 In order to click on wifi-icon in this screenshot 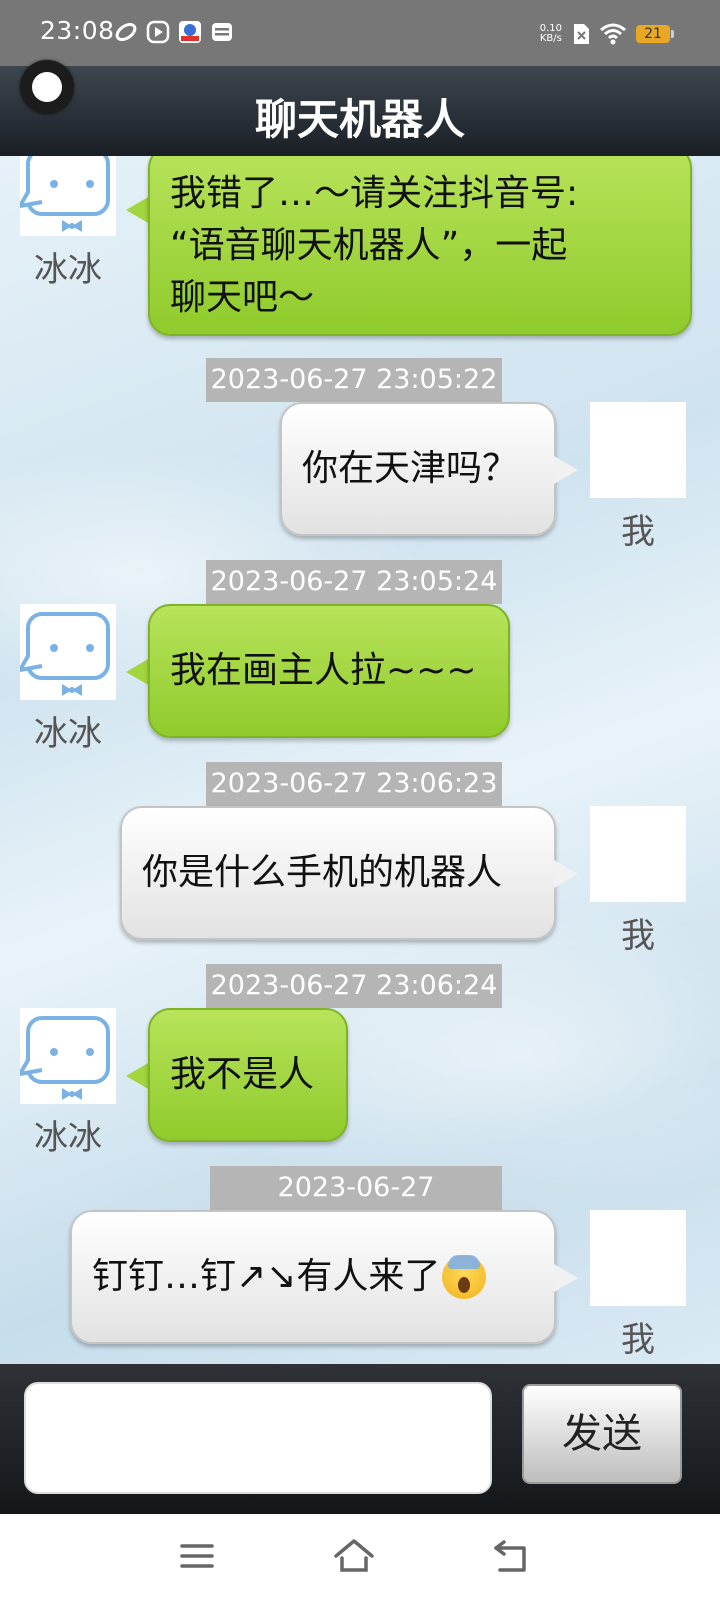, I will do `click(613, 34)`.